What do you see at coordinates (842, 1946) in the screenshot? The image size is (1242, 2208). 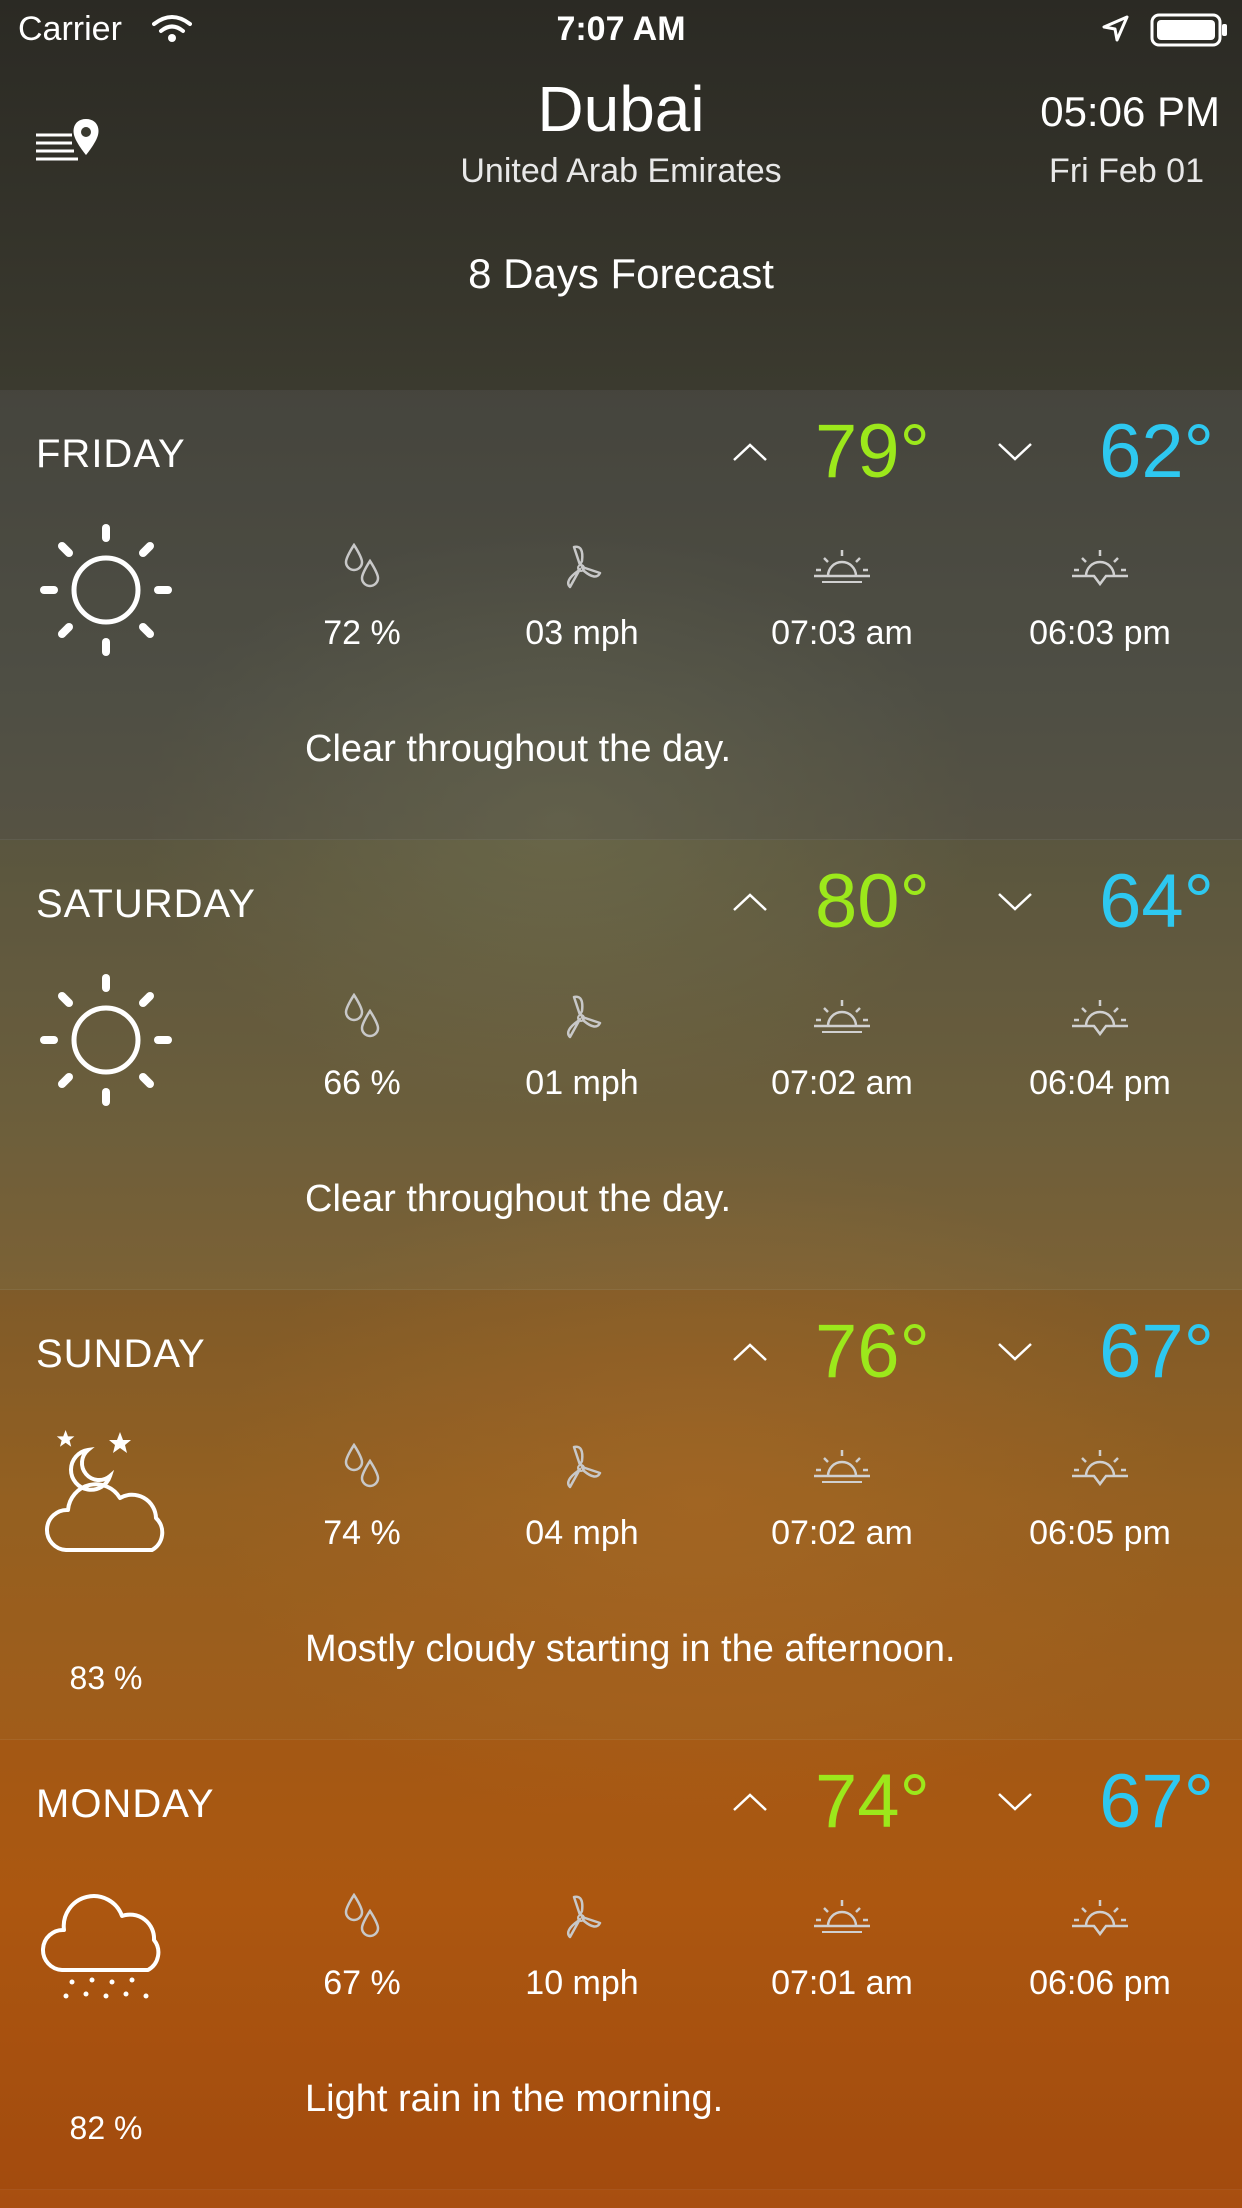 I see `sunrise: 07:01 am` at bounding box center [842, 1946].